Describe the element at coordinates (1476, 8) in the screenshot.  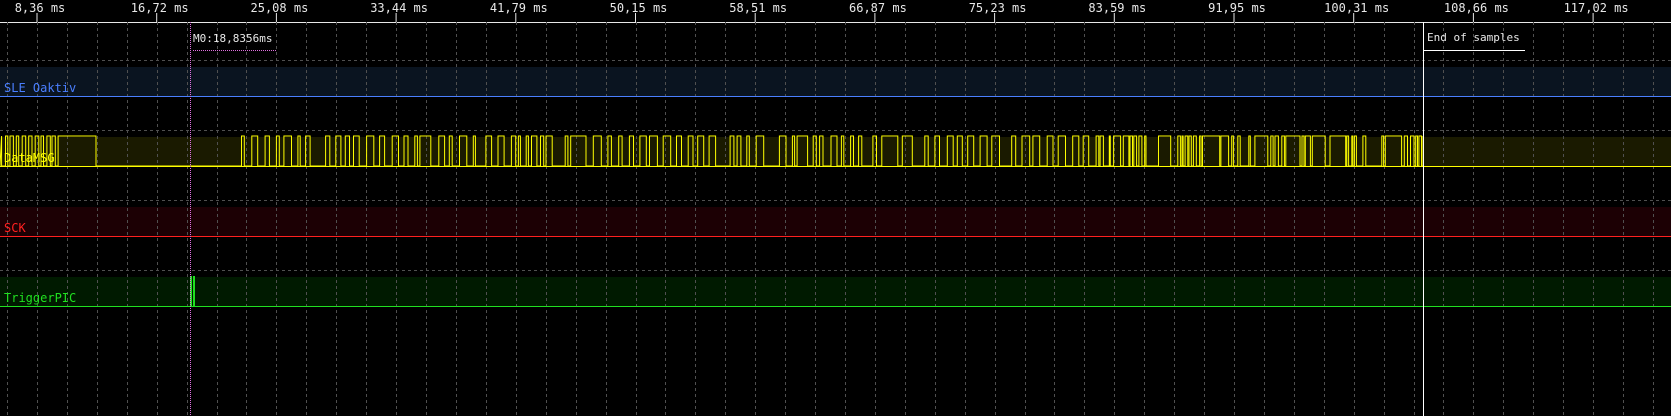
I see `ruler-tick-label: 108,66 ms` at that location.